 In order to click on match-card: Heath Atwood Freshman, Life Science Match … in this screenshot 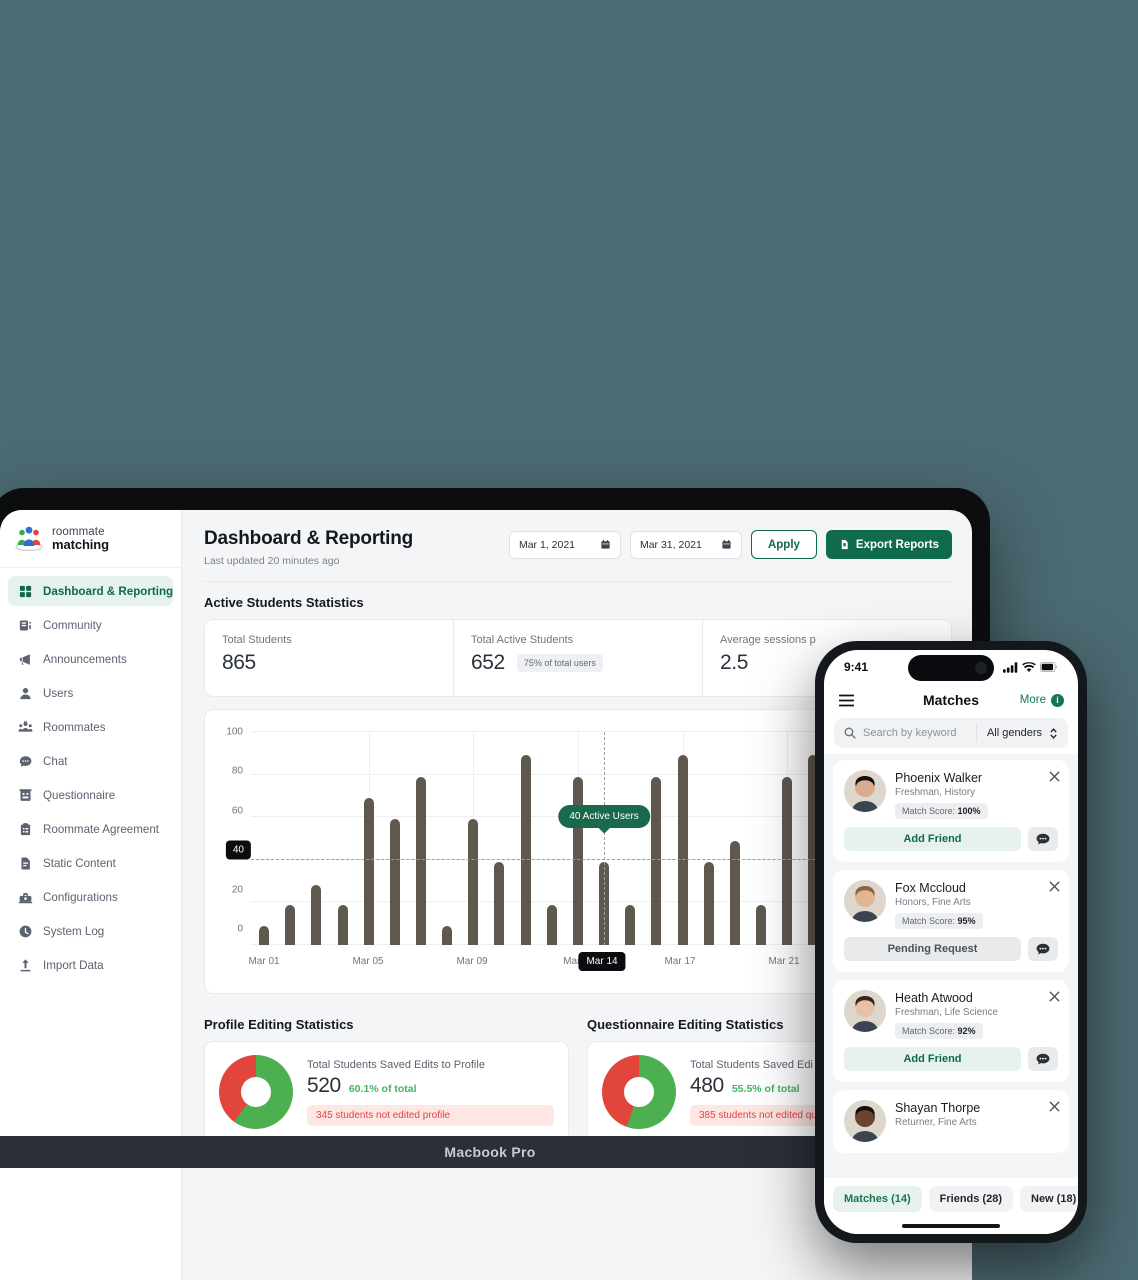, I will do `click(951, 1031)`.